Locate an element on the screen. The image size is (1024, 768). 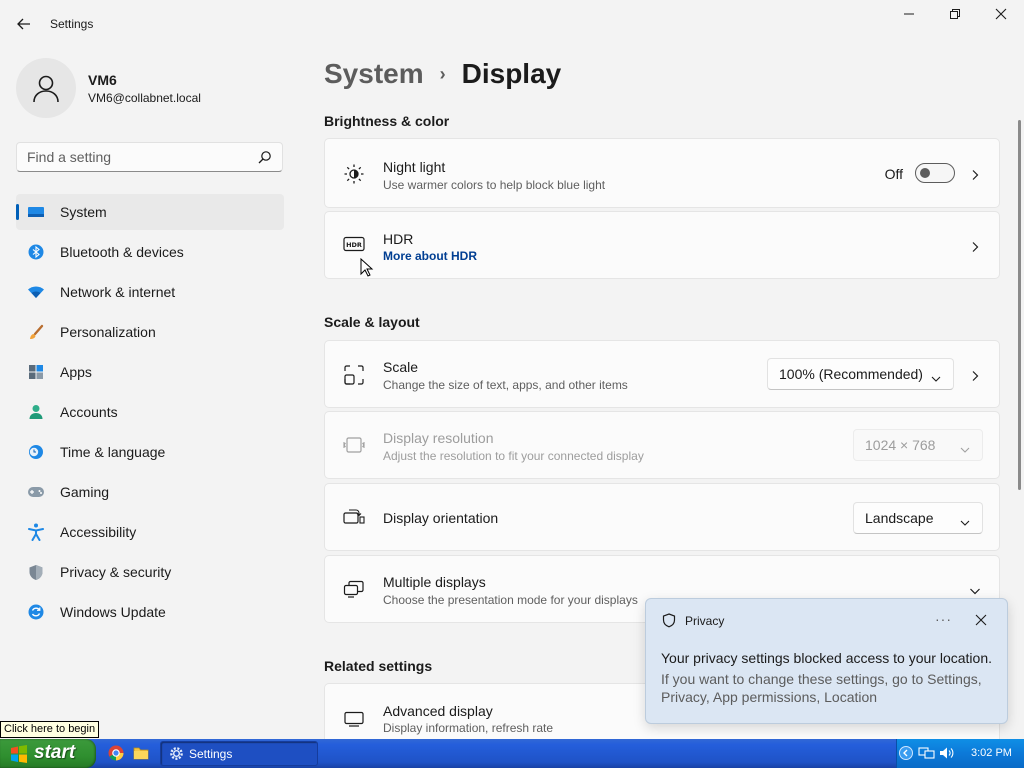
person-icon is located at coordinates (36, 412).